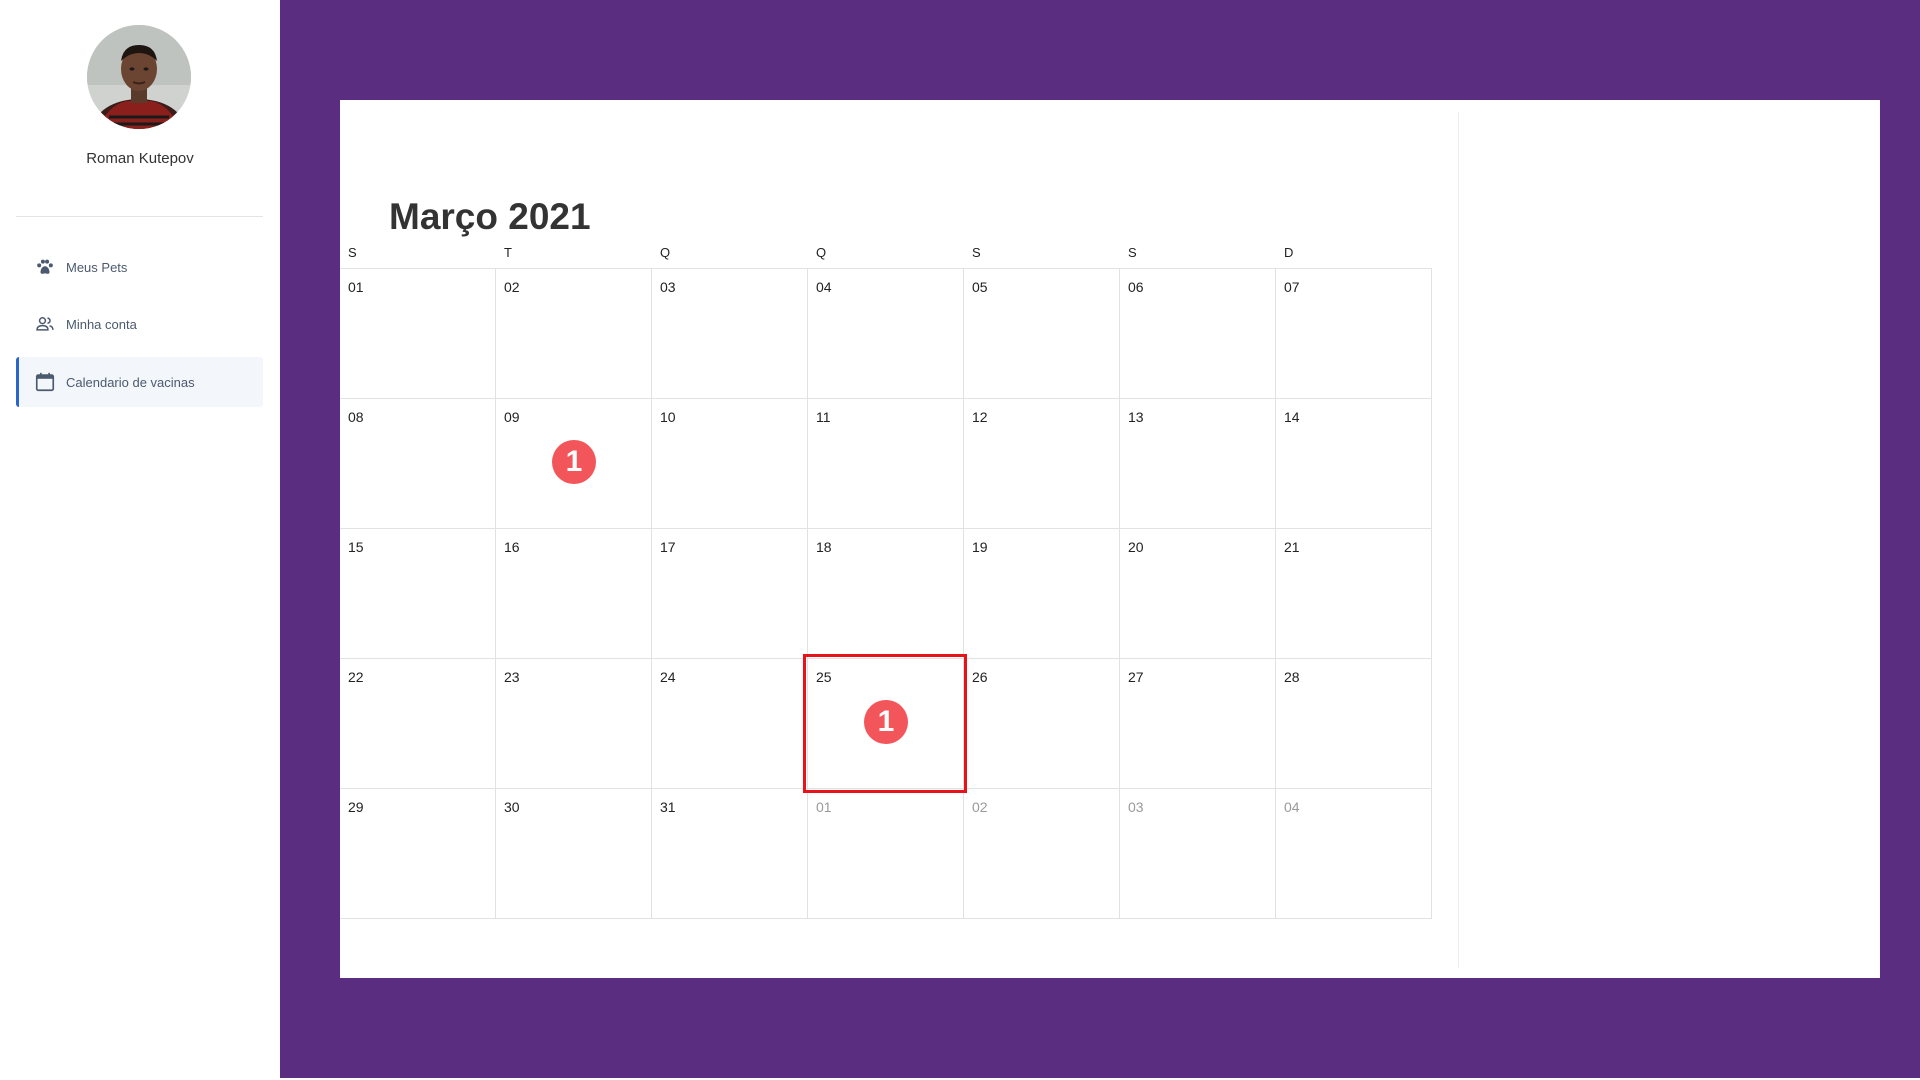 The height and width of the screenshot is (1080, 1920). Describe the element at coordinates (574, 724) in the screenshot. I see `day-cell: 23` at that location.